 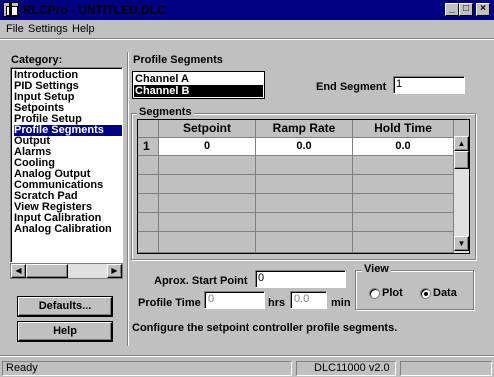 What do you see at coordinates (392, 293) in the screenshot?
I see `view-plot-label: Plot` at bounding box center [392, 293].